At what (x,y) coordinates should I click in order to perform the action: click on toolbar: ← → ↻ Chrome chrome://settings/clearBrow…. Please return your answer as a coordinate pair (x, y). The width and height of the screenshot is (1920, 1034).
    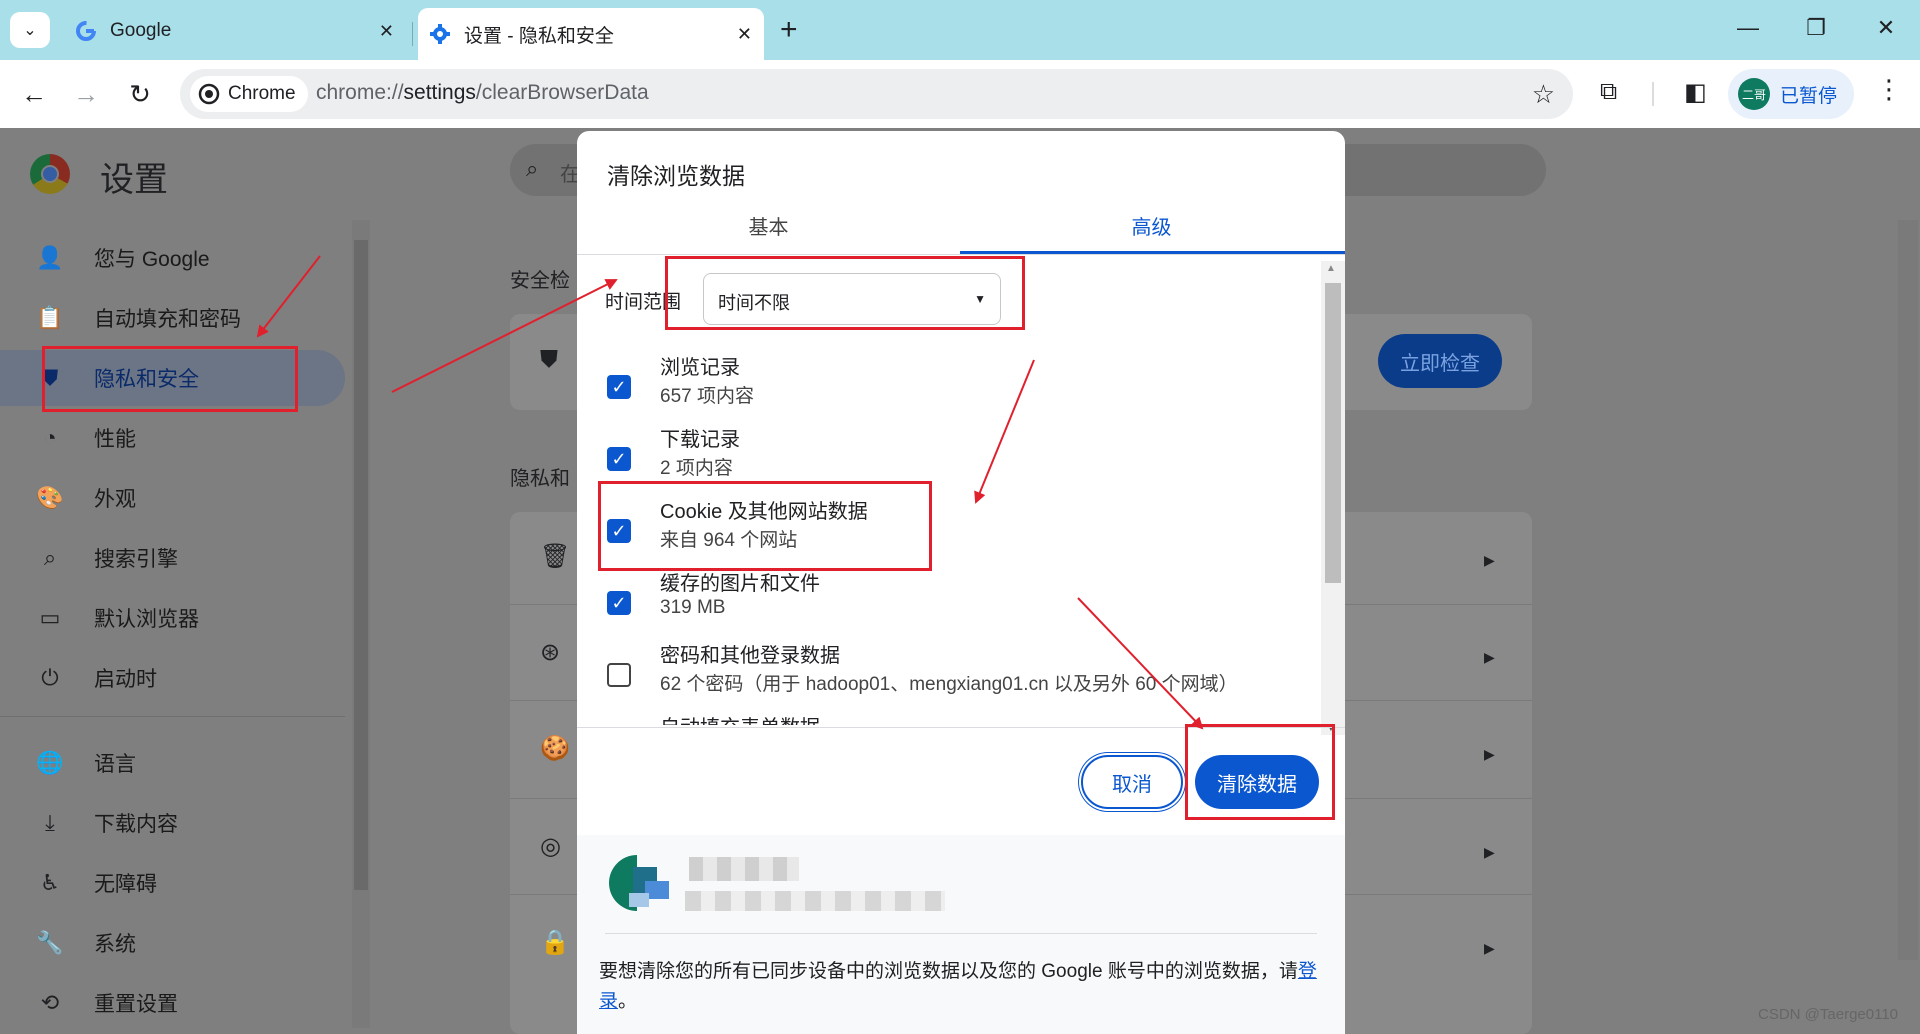
    Looking at the image, I should click on (960, 94).